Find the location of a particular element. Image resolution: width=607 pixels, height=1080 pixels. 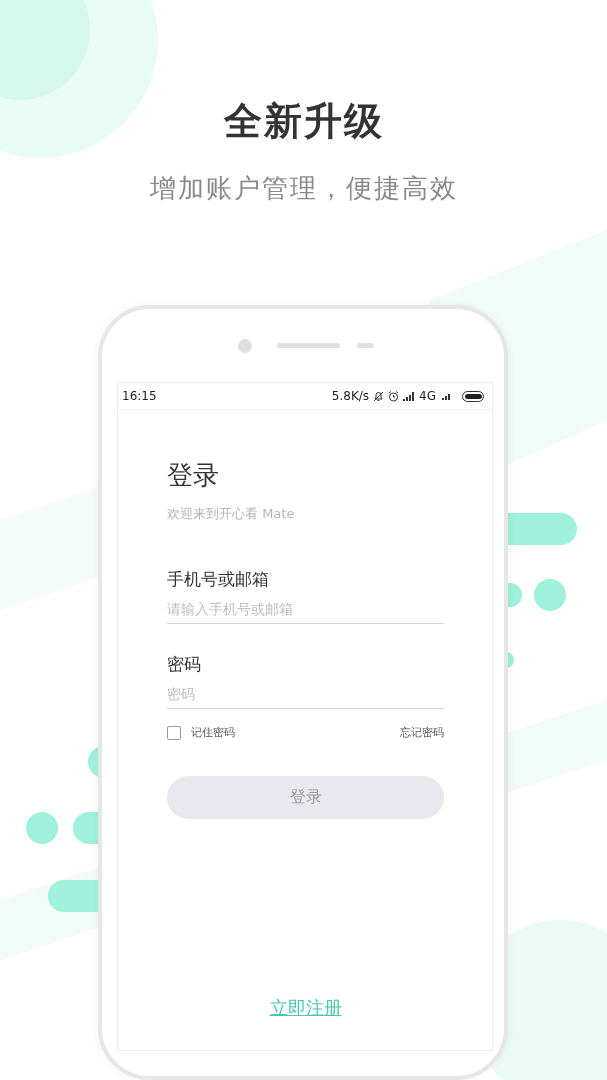

status-time: 16:15 is located at coordinates (139, 396).